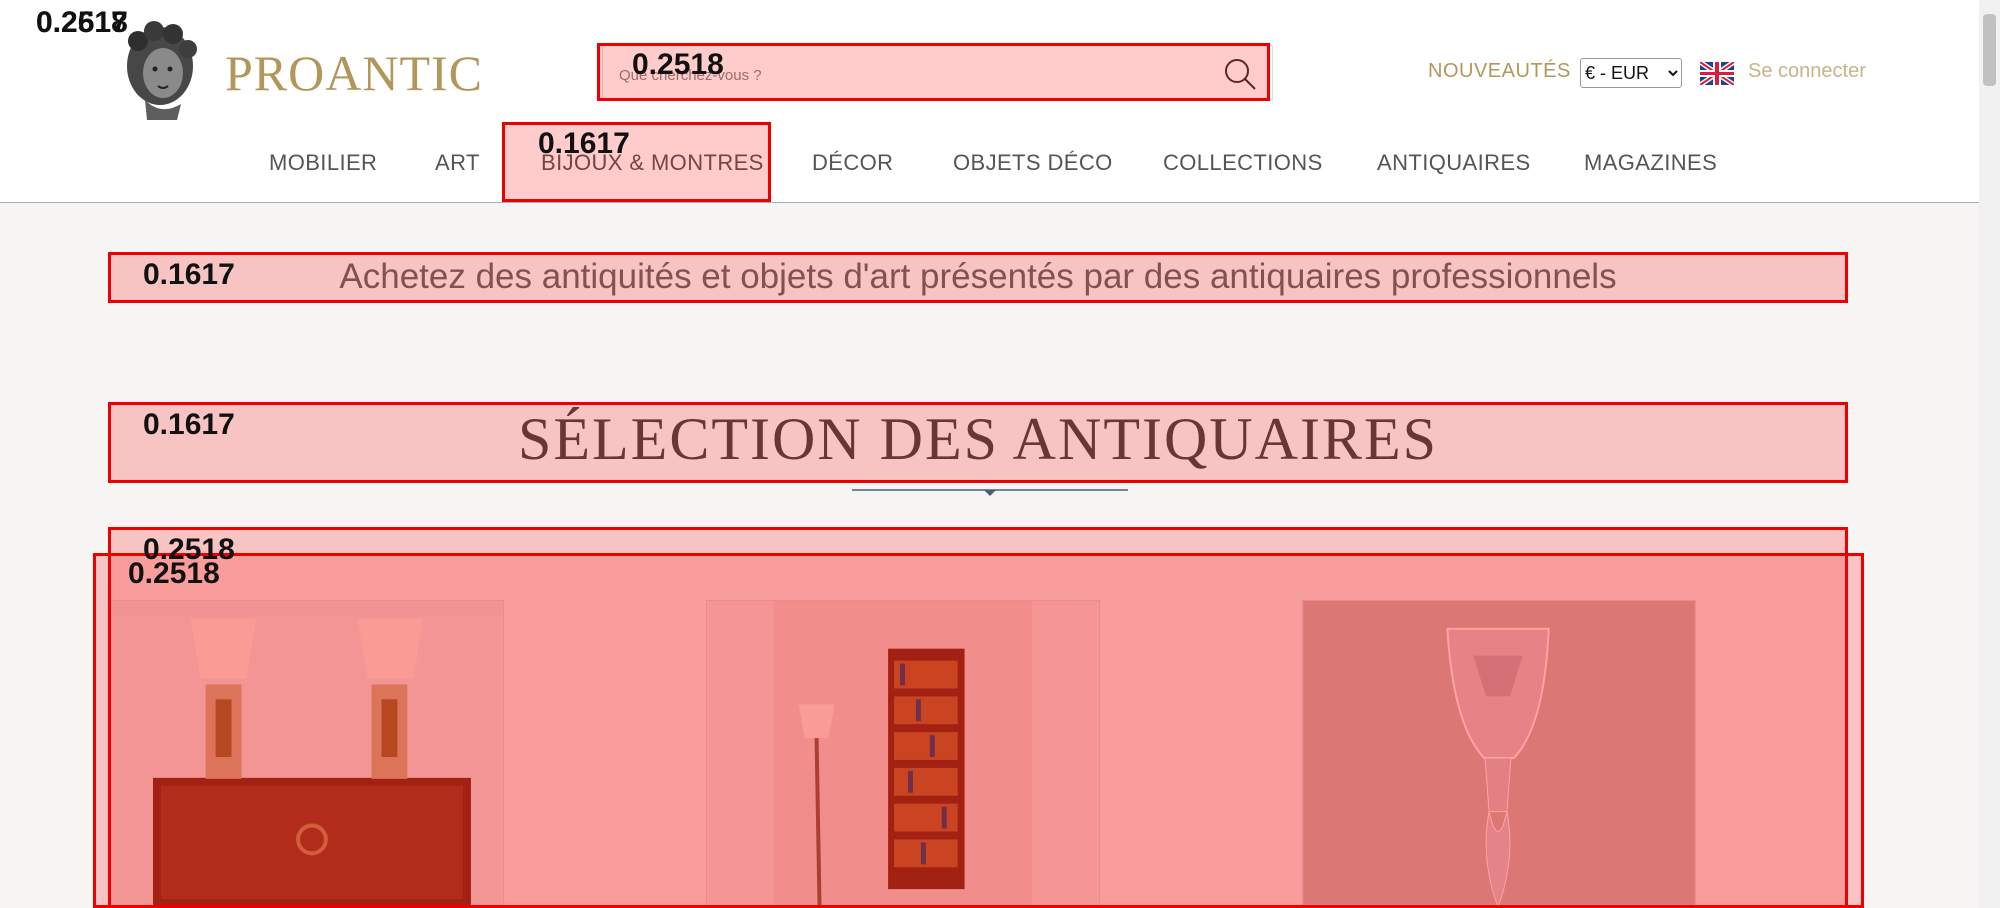 Image resolution: width=2000 pixels, height=908 pixels. Describe the element at coordinates (354, 73) in the screenshot. I see `site-logo-text: PROANTIC` at that location.